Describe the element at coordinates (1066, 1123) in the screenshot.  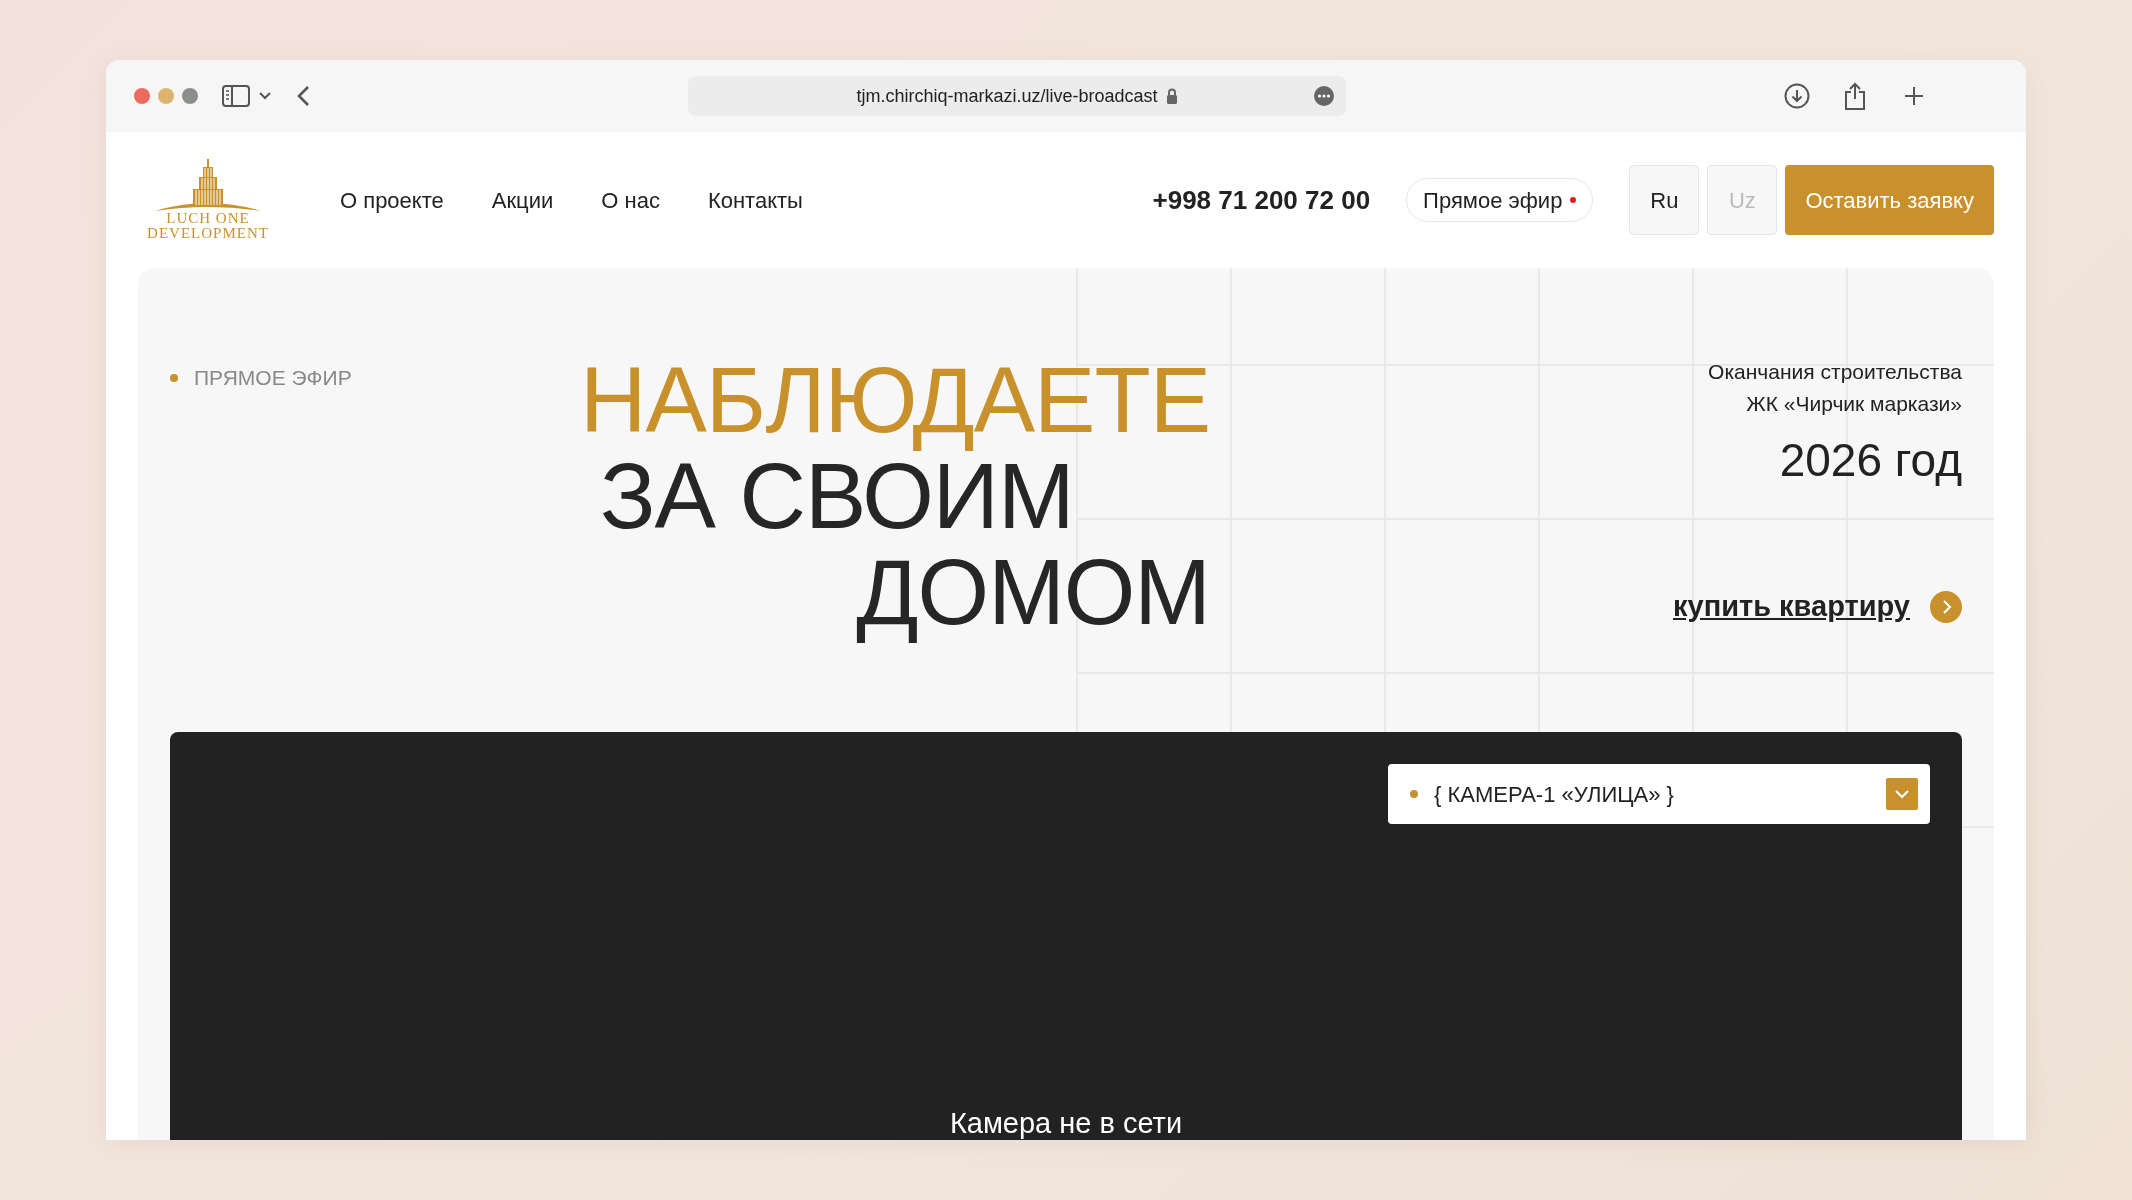
I see `camera-status: Камера не в сети` at that location.